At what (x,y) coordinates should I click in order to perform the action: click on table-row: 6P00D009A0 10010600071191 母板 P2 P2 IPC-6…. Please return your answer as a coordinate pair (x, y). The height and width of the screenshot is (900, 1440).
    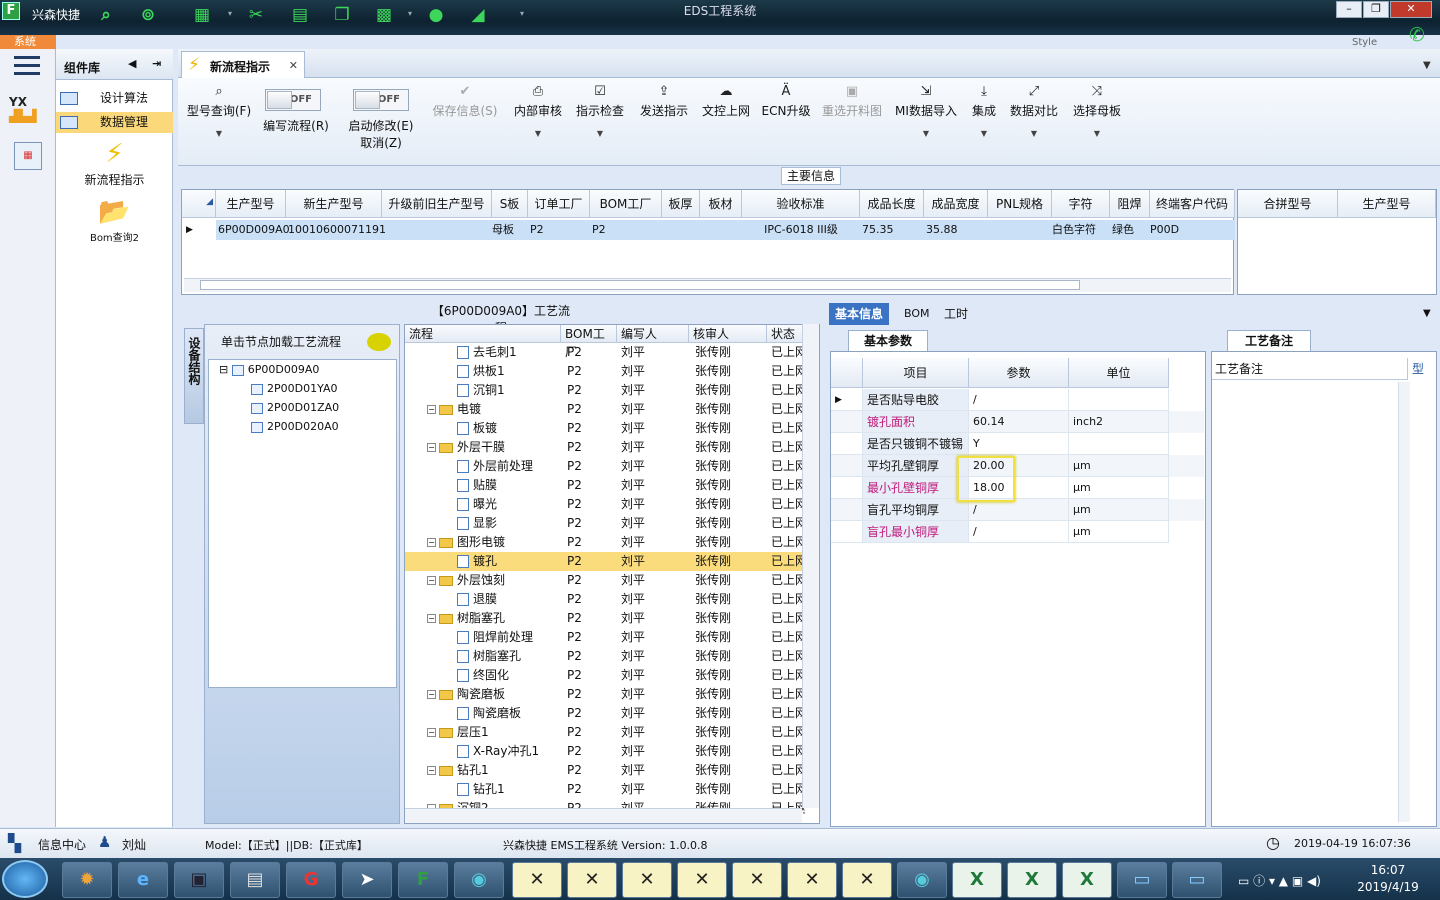
    Looking at the image, I should click on (725, 230).